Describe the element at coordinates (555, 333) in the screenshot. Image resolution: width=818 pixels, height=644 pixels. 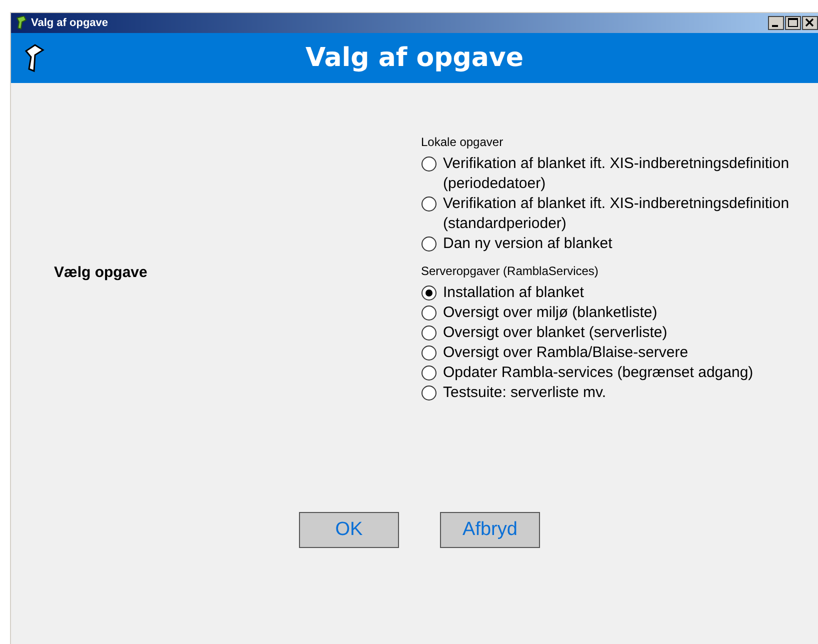
I see `option-label: Oversigt over blanket (serverliste)` at that location.